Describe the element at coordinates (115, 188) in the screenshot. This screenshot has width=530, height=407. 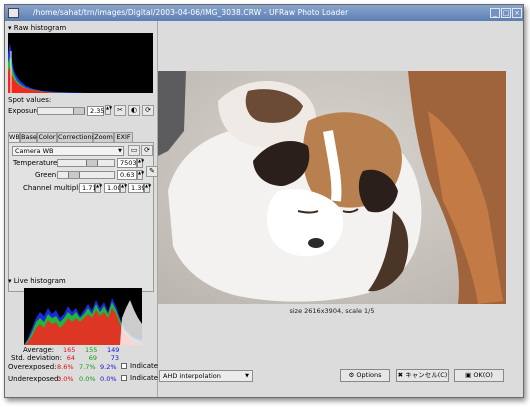
I see `channel-g-spinbox: 1.00 ▲▼` at that location.